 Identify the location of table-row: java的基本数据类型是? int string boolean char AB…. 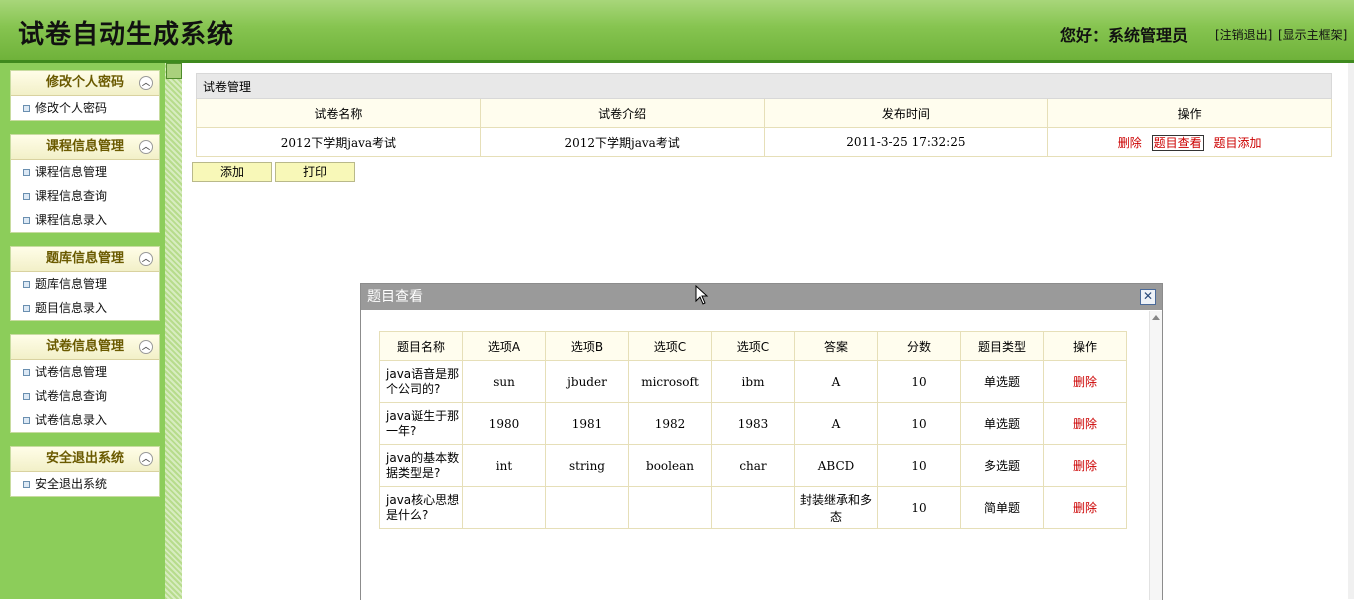
(753, 465).